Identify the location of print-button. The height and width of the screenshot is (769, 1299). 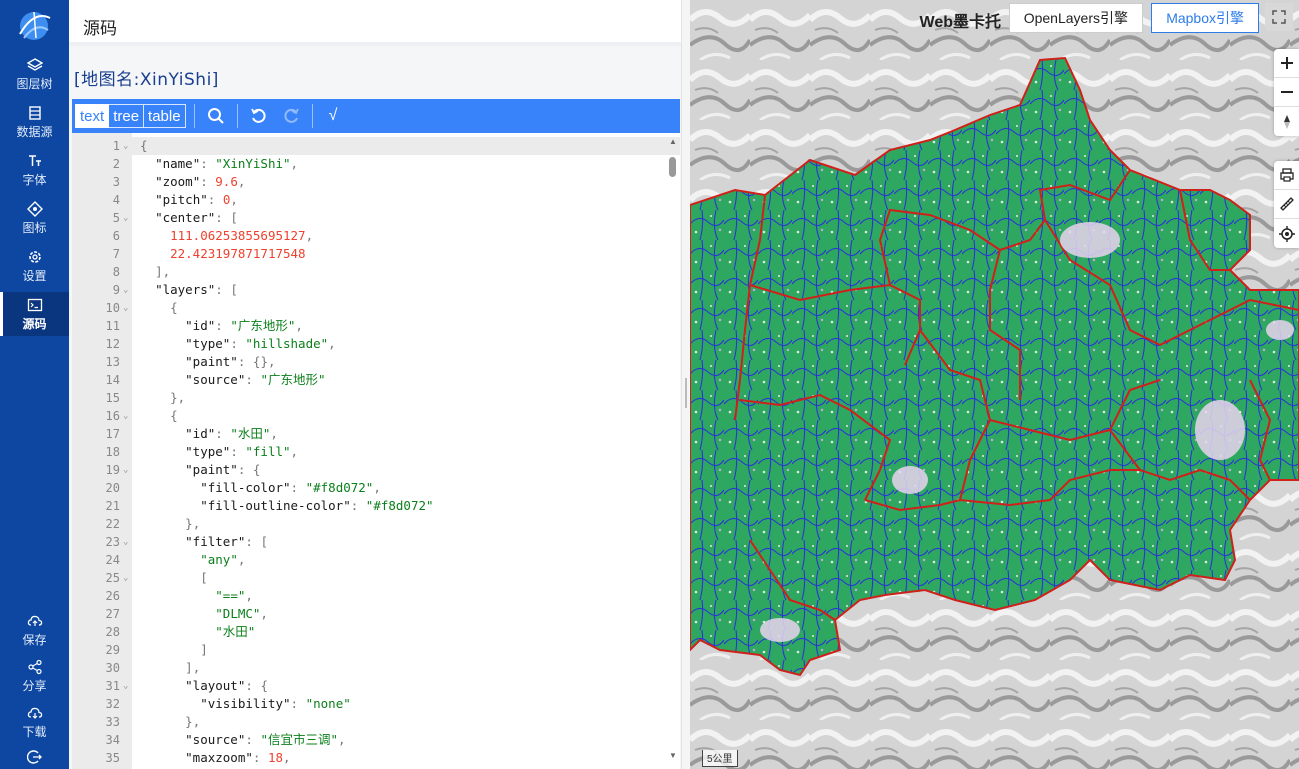
(1286, 175).